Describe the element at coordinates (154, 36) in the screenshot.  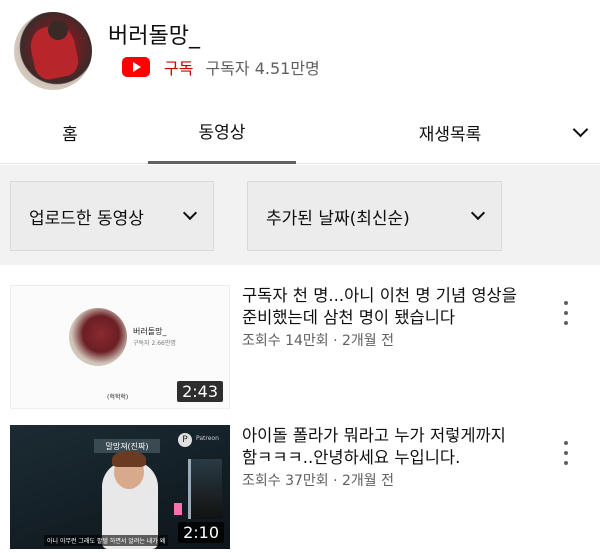
I see `channel-name: 버러돌망_` at that location.